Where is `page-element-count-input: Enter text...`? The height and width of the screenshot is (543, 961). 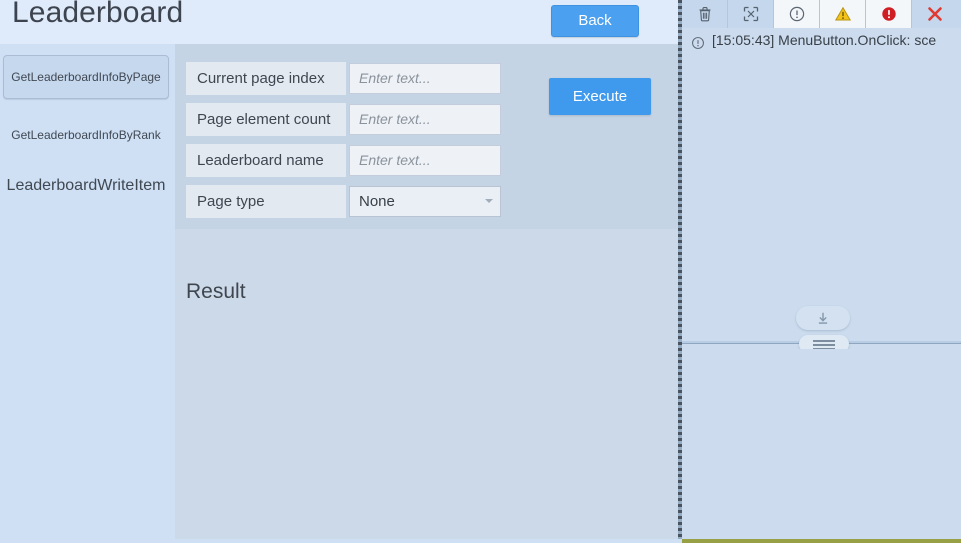 page-element-count-input: Enter text... is located at coordinates (425, 119).